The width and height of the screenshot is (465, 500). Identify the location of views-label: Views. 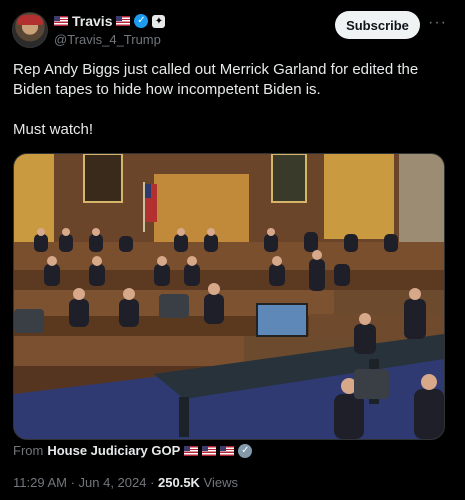
(218, 482).